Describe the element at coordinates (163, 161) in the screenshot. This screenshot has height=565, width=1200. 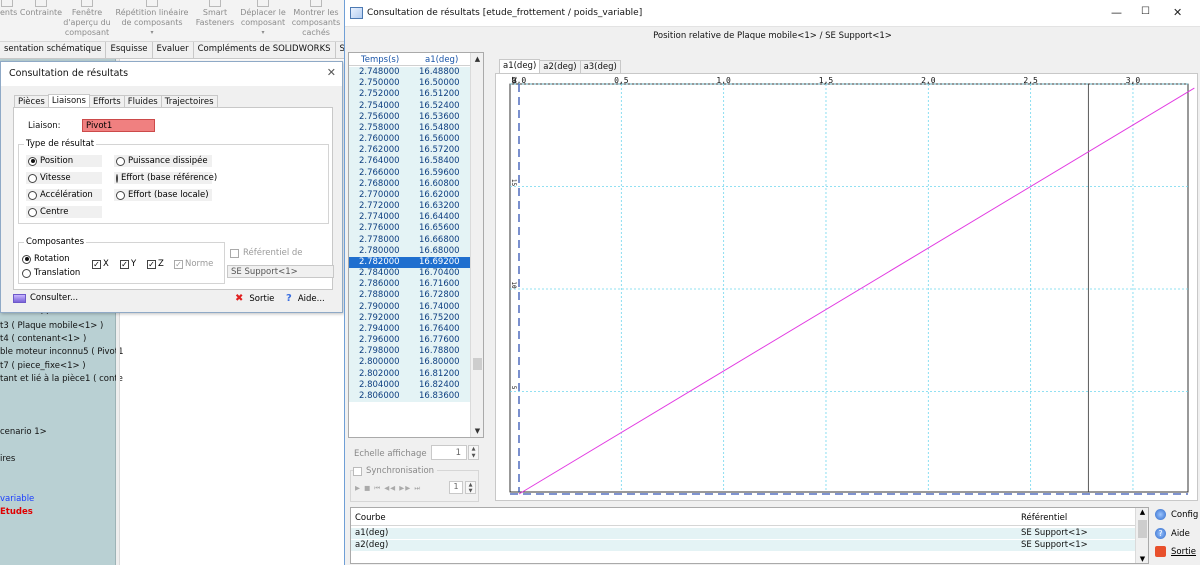
I see `radio-puissance: Puissance dissipée` at that location.